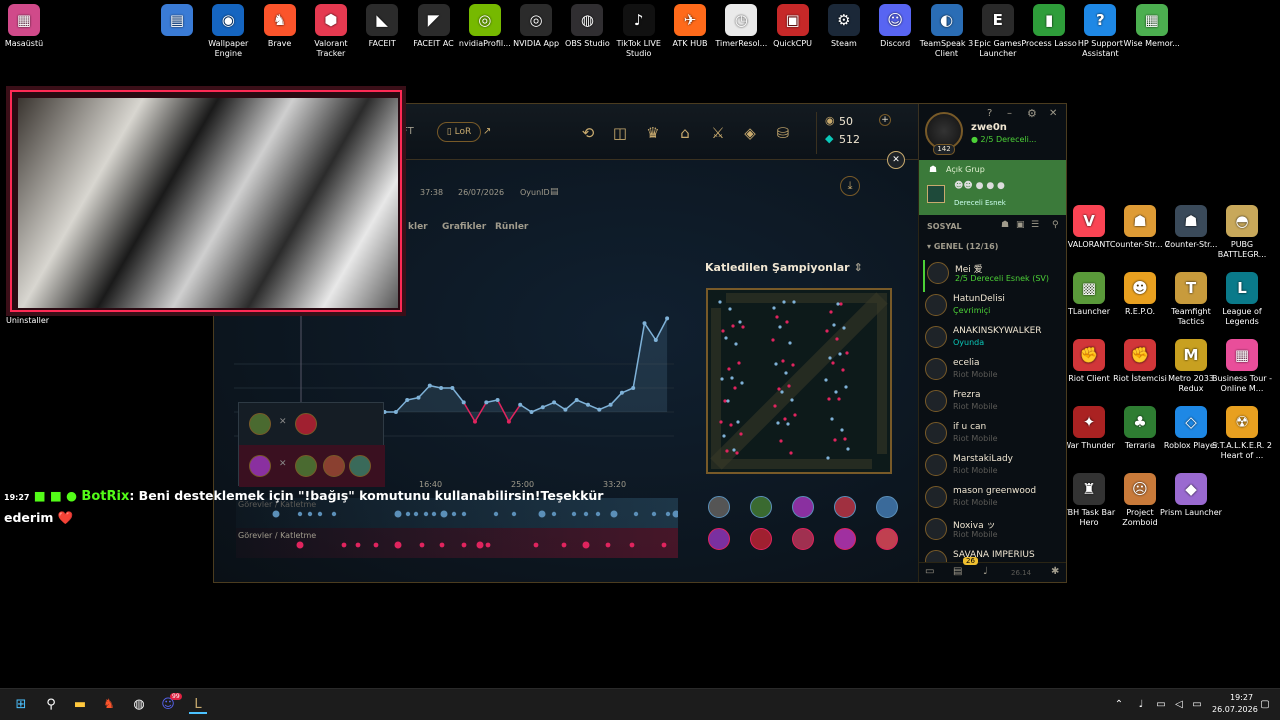 The height and width of the screenshot is (720, 1280). Describe the element at coordinates (27, 320) in the screenshot. I see `uninstaller-label: Uninstaller` at that location.